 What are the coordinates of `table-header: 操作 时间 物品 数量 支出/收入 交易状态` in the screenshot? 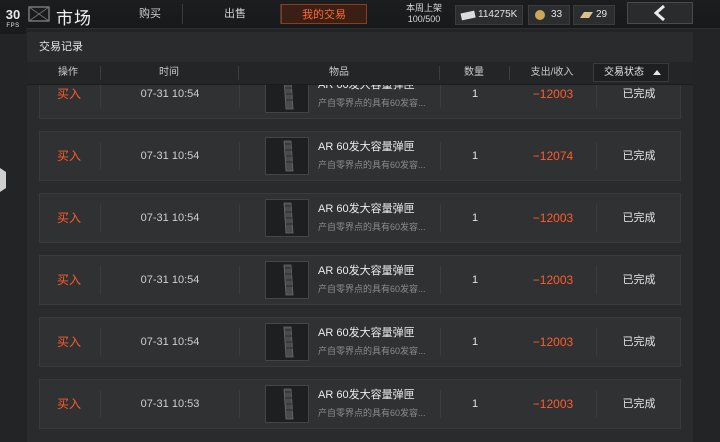 It's located at (360, 73).